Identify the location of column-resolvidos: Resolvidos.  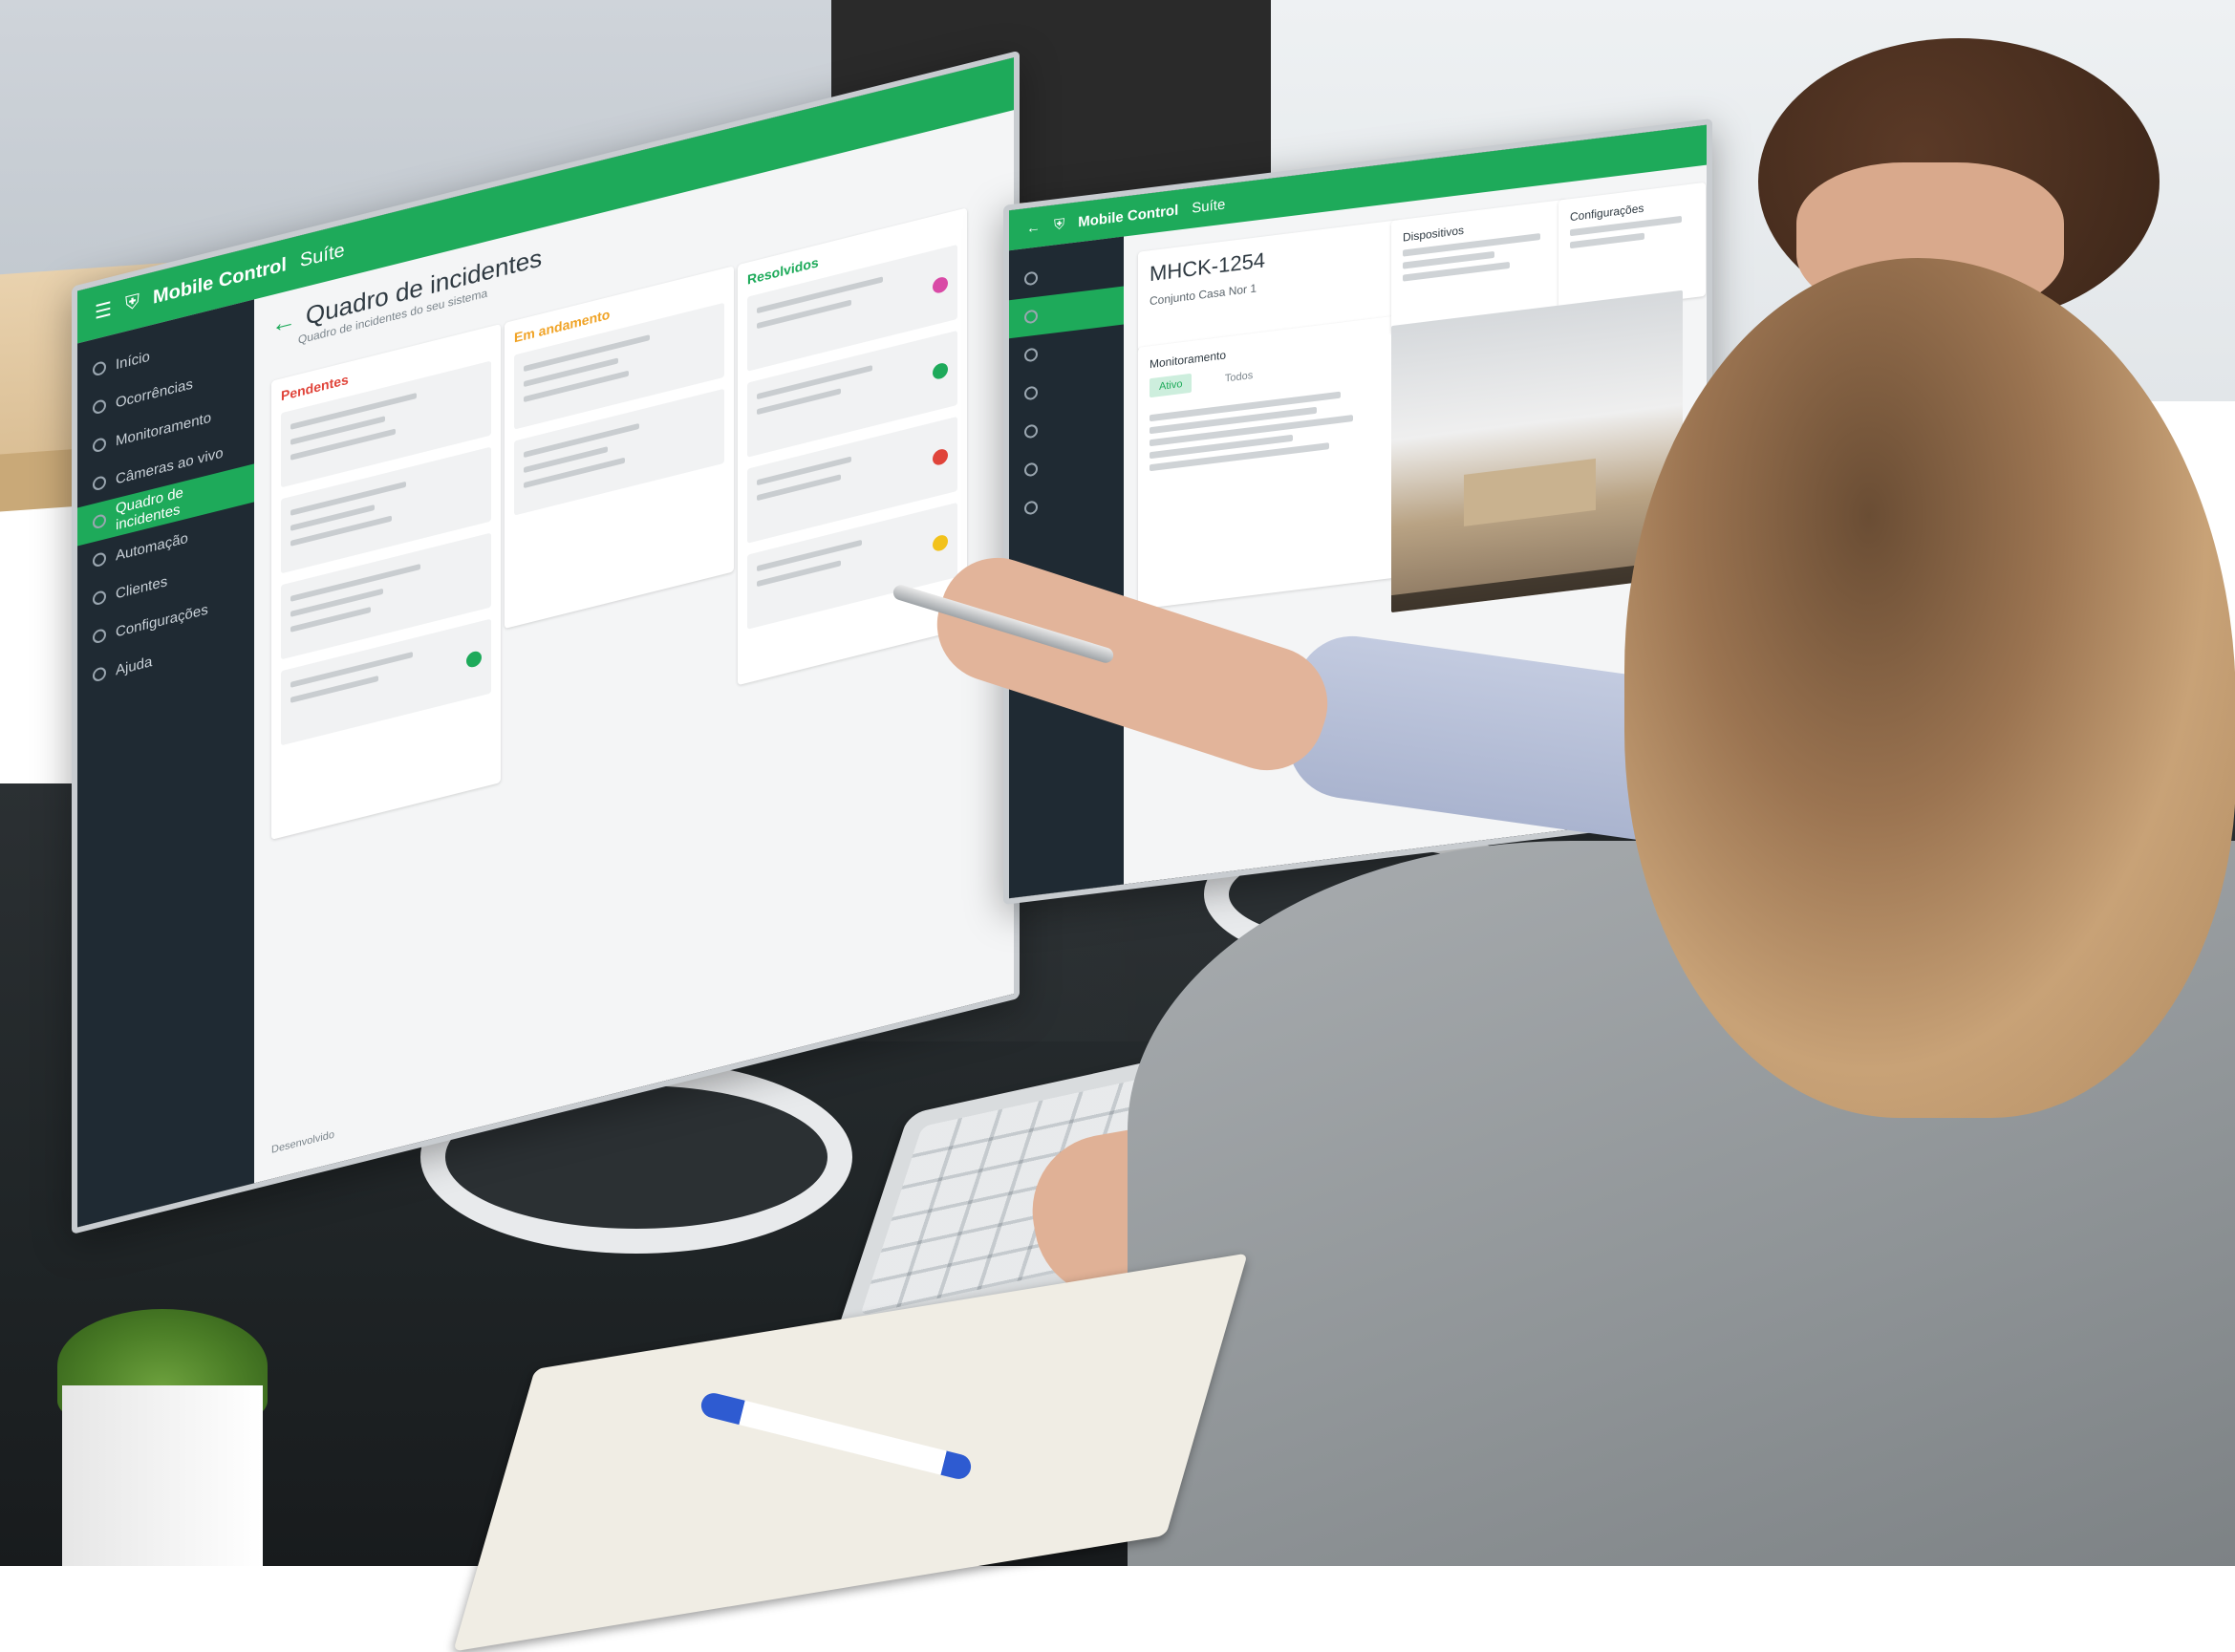
(852, 446).